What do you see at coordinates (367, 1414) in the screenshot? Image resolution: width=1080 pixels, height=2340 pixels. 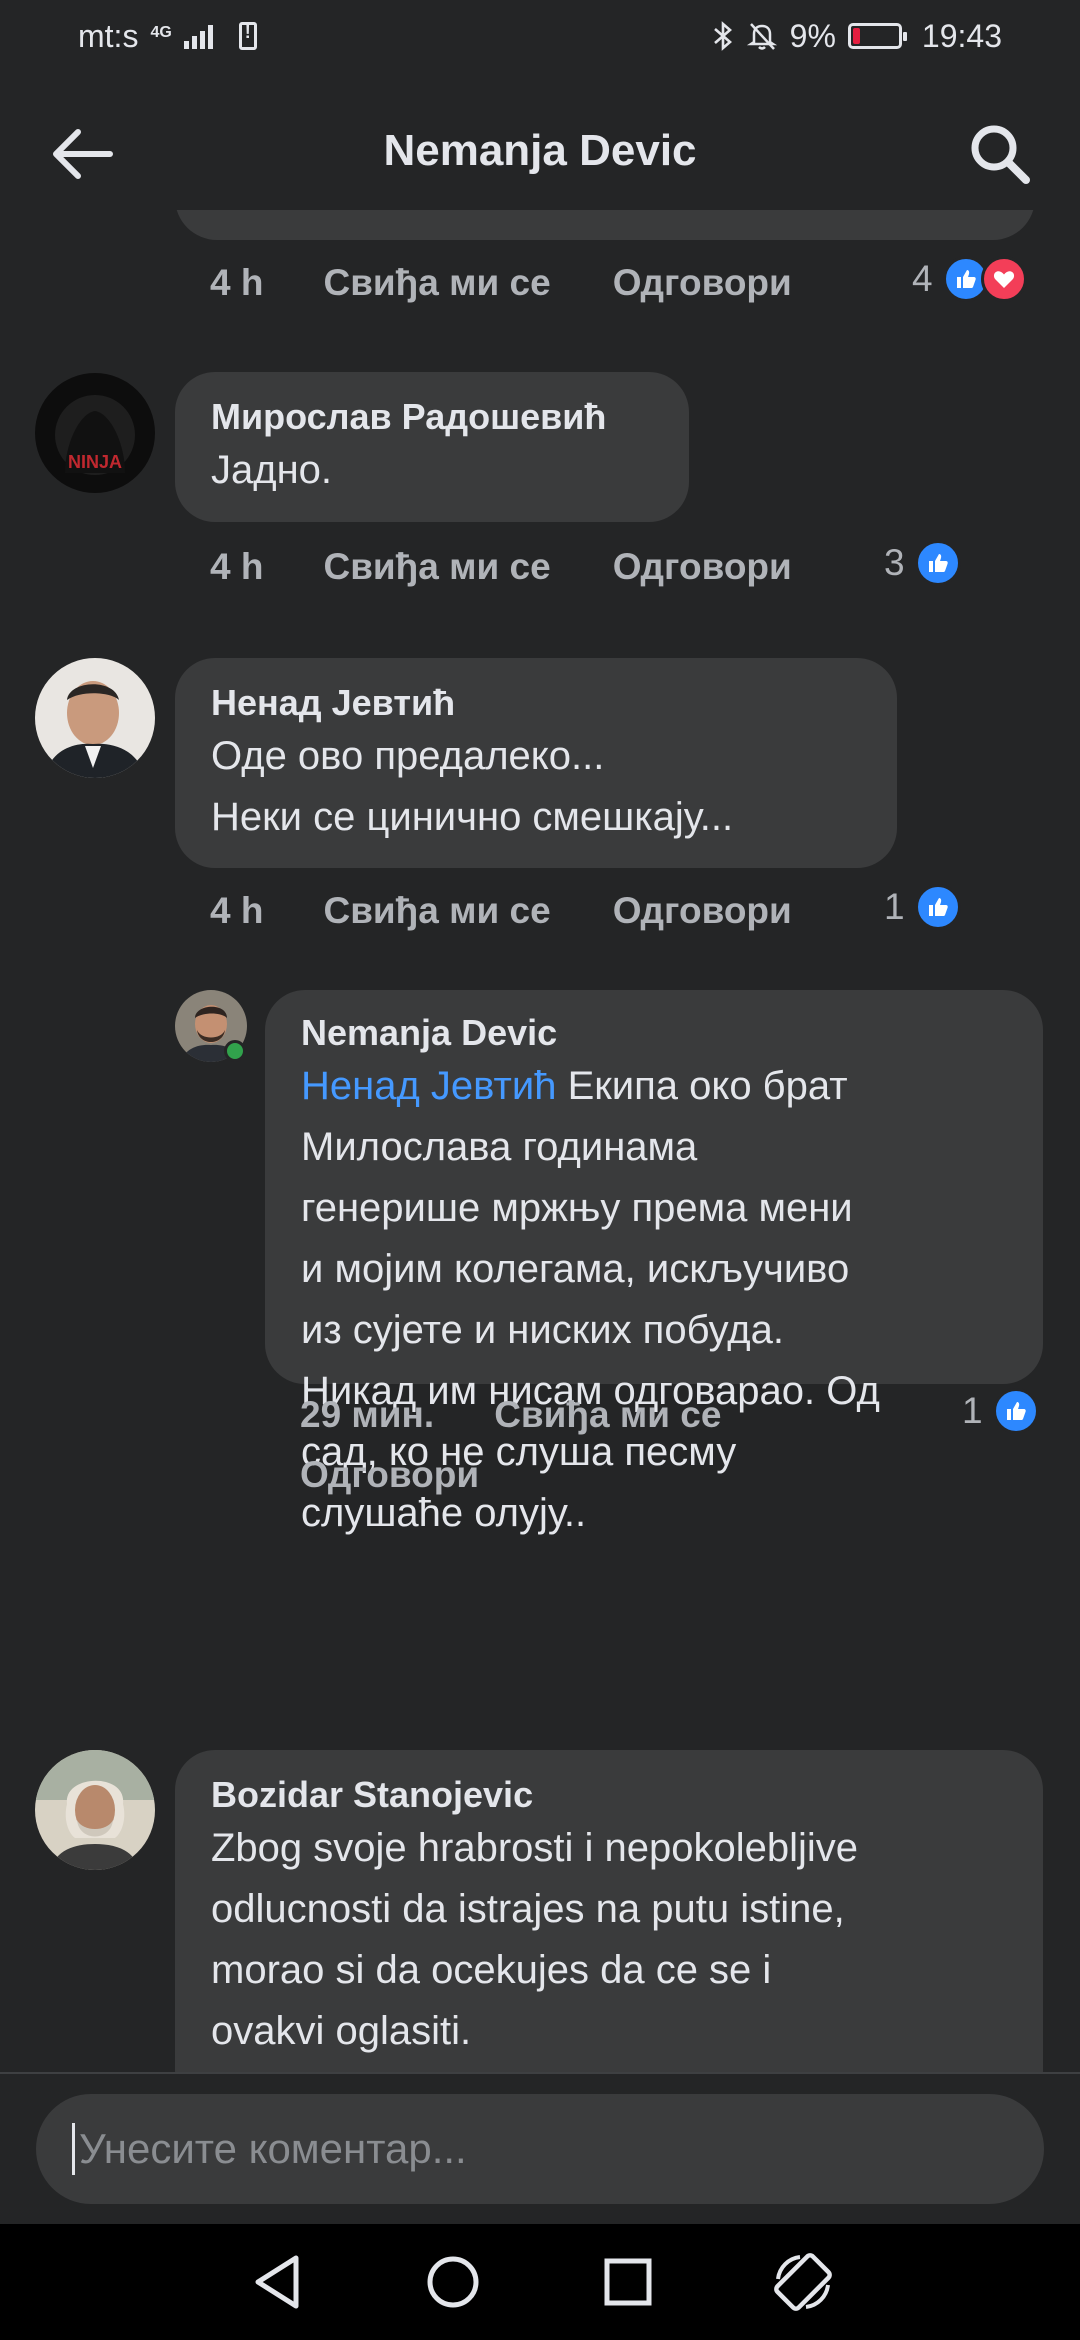 I see `reply-time: 29 мин.` at bounding box center [367, 1414].